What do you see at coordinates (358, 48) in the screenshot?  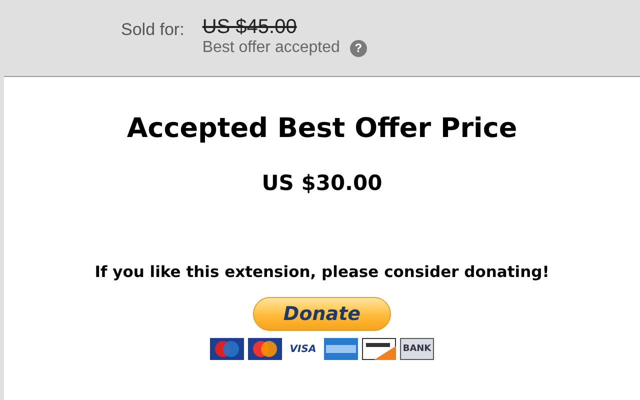 I see `help-icon: ?` at bounding box center [358, 48].